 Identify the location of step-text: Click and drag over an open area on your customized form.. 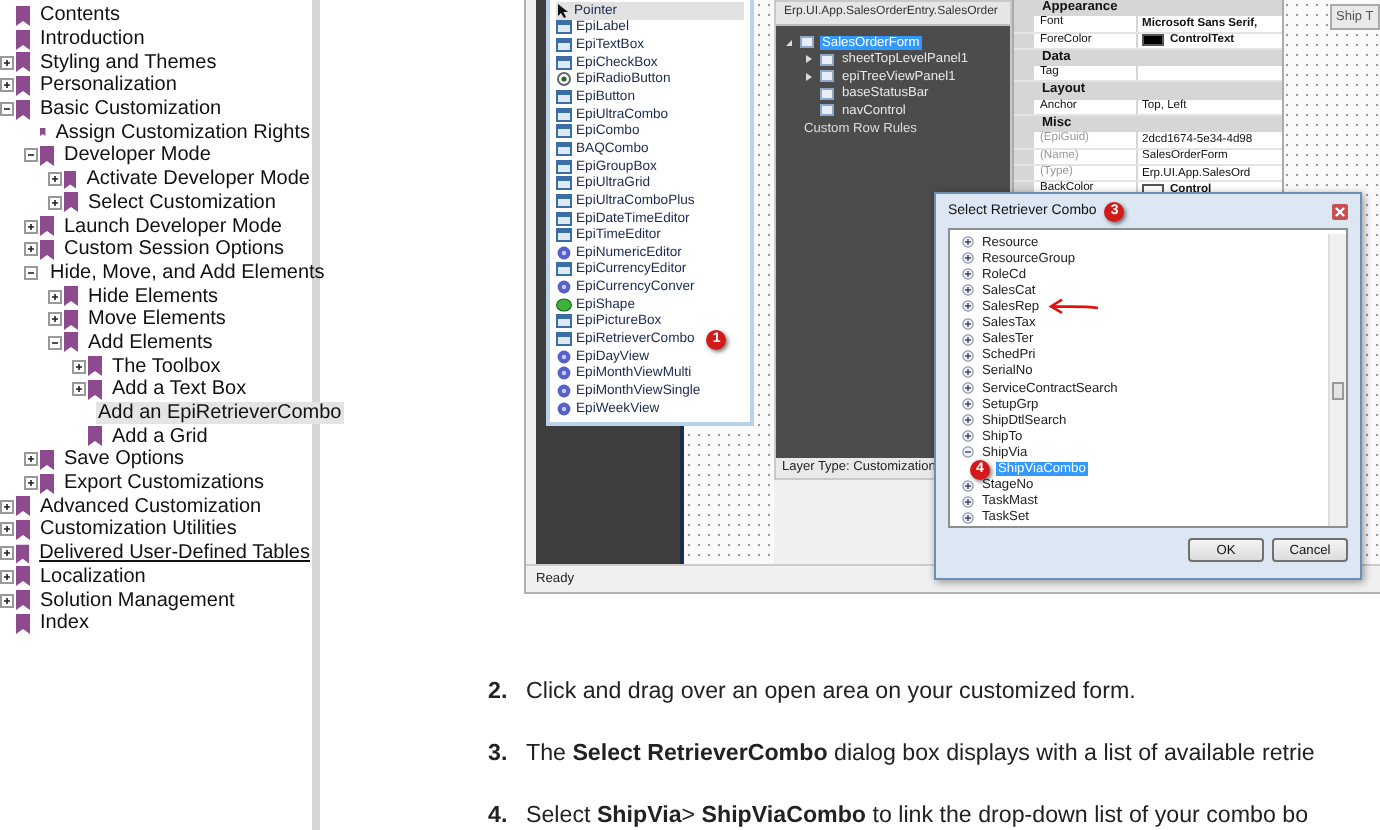
(831, 692).